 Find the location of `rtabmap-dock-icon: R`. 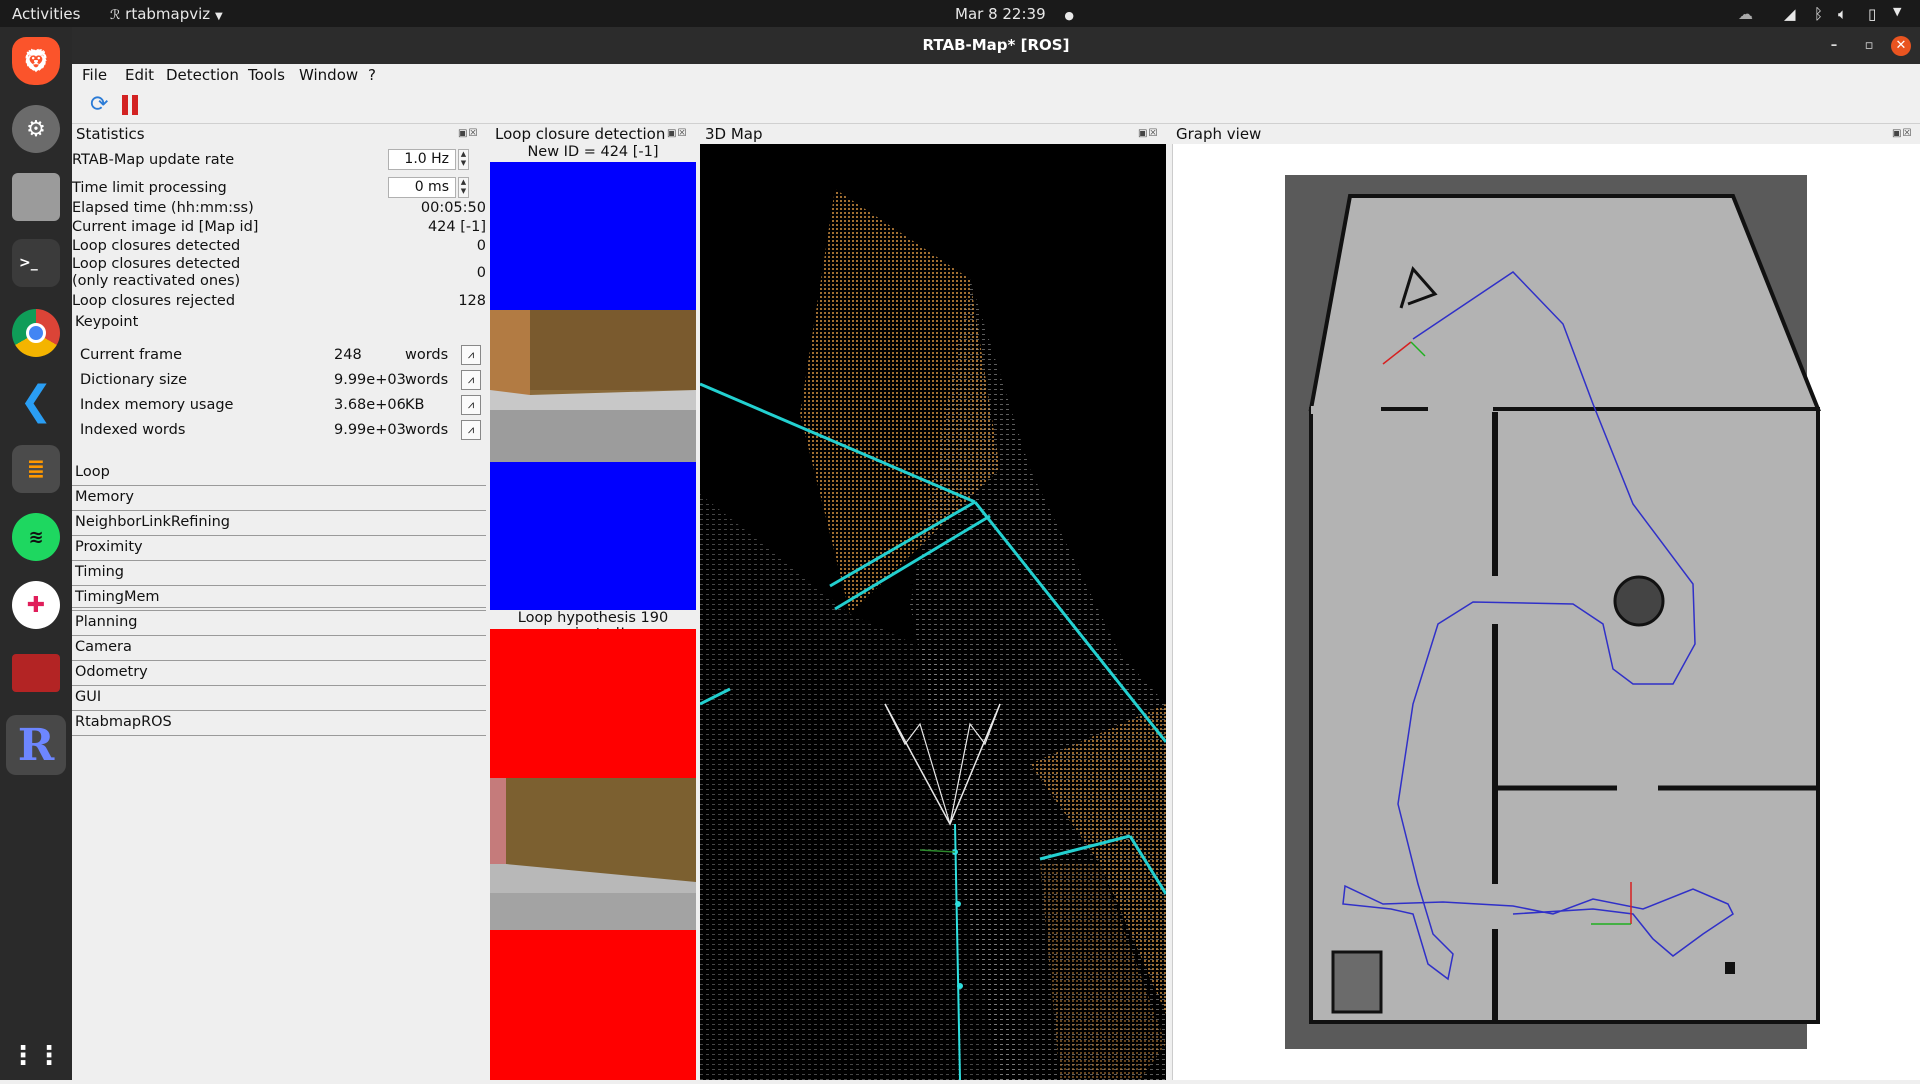

rtabmap-dock-icon: R is located at coordinates (36, 745).